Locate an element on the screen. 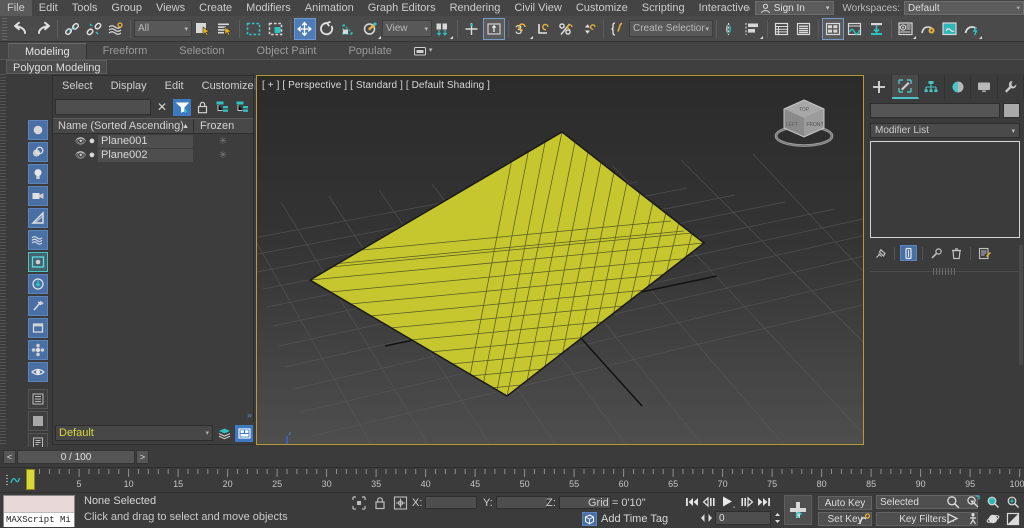 The height and width of the screenshot is (528, 1024). ribbon-tab-freeform: Freeform is located at coordinates (125, 51).